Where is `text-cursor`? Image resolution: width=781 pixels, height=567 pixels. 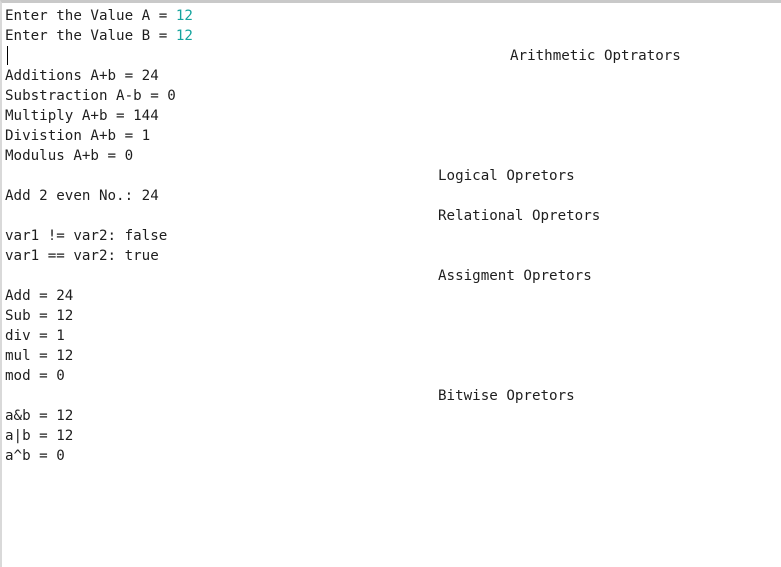
text-cursor is located at coordinates (7, 55).